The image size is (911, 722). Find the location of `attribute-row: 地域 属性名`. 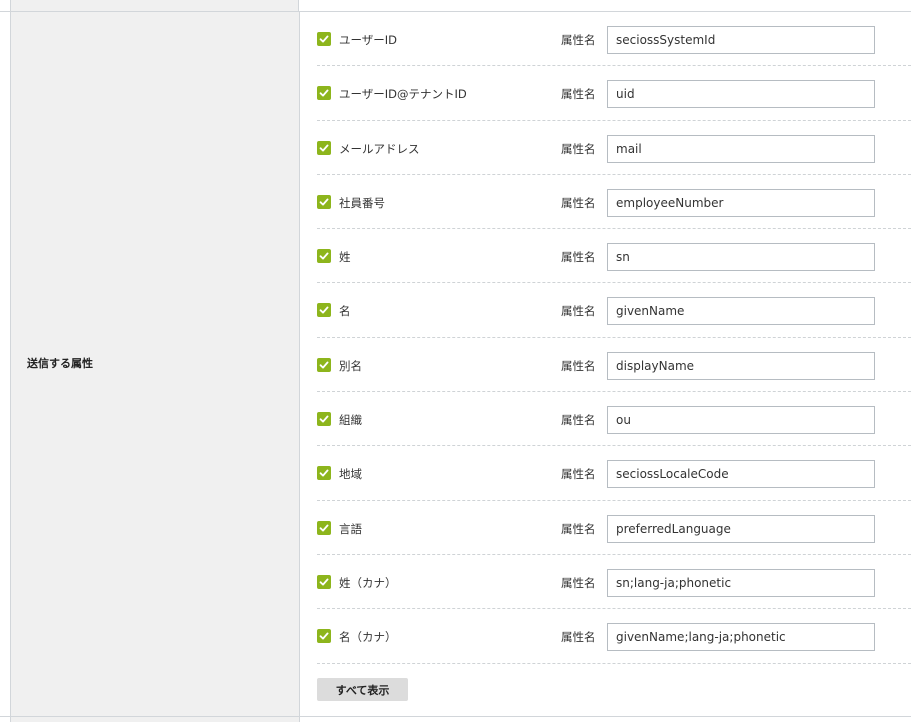

attribute-row: 地域 属性名 is located at coordinates (614, 473).